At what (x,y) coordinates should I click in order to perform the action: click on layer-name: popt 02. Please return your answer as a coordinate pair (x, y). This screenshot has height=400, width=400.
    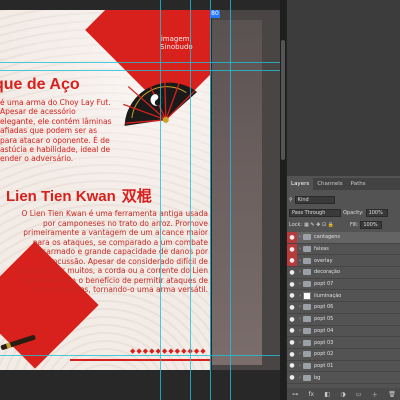
    Looking at the image, I should click on (324, 354).